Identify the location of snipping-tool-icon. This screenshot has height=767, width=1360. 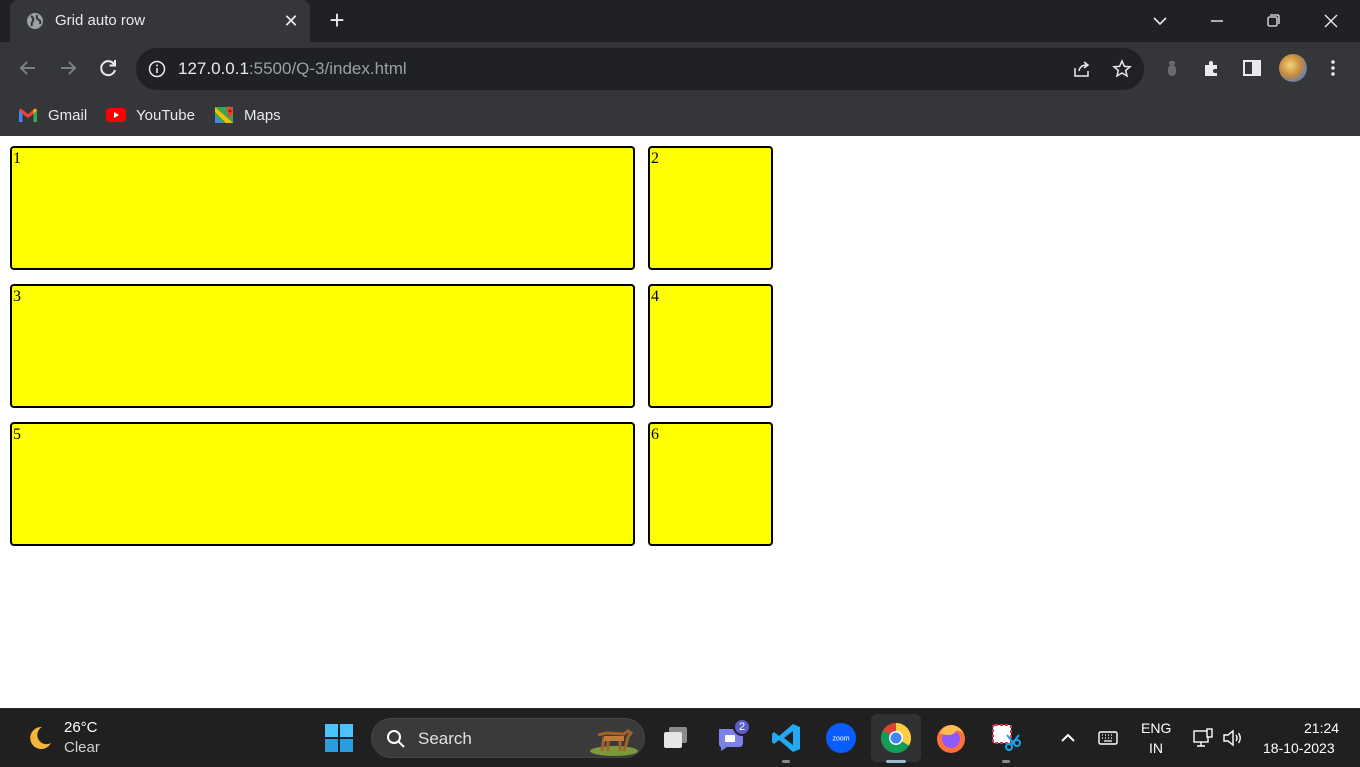
(1006, 738).